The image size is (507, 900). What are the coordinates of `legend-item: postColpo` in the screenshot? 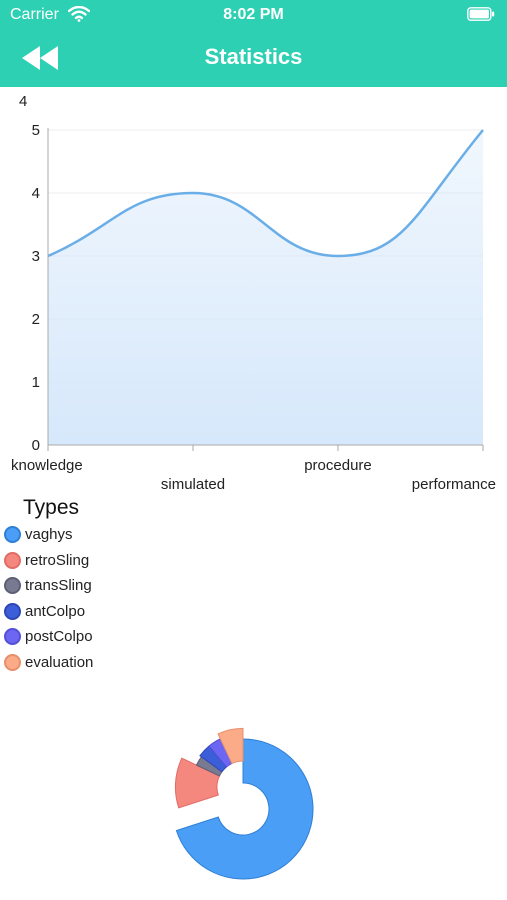 It's located at (48, 637).